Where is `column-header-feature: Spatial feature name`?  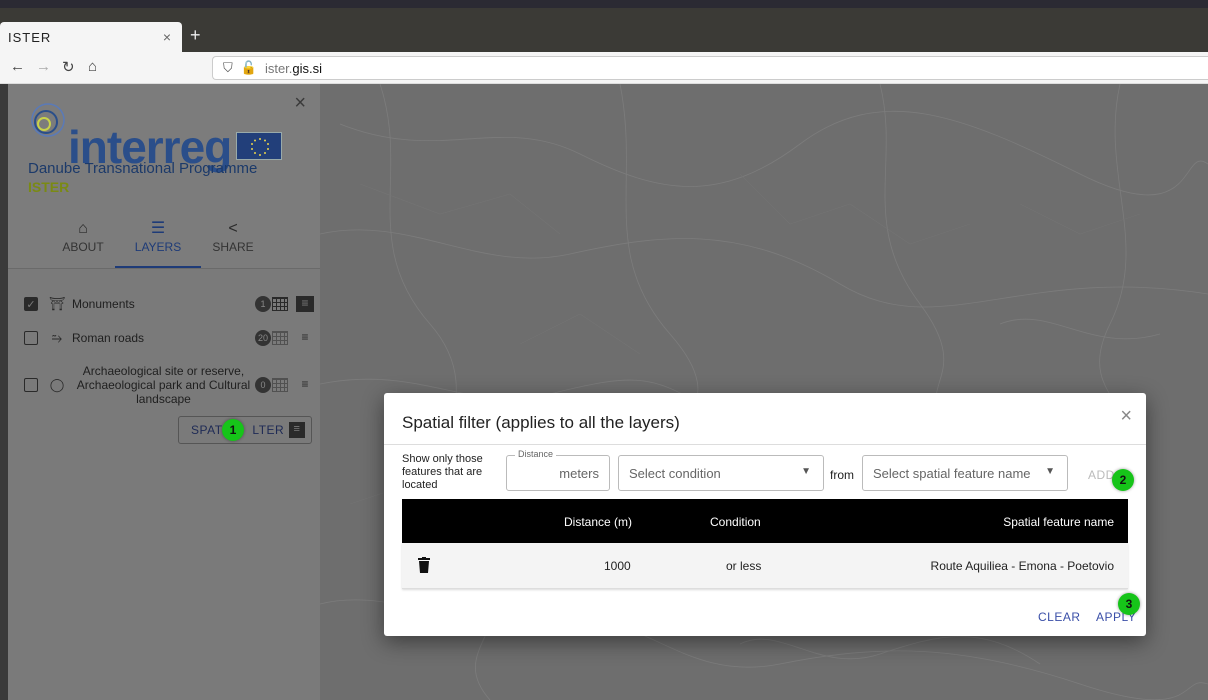 column-header-feature: Spatial feature name is located at coordinates (1058, 522).